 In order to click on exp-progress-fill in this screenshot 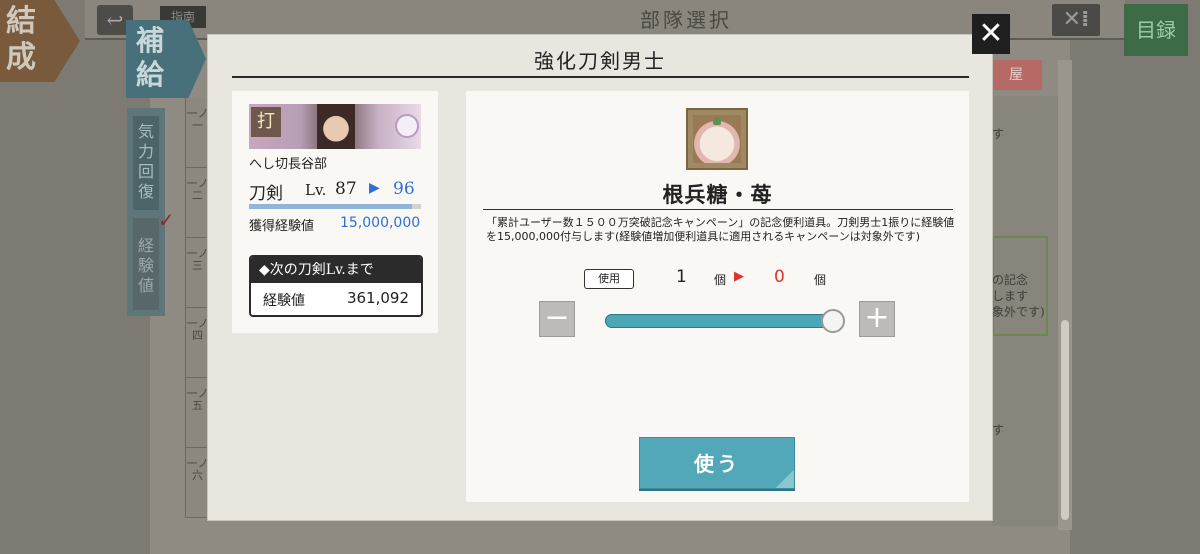, I will do `click(331, 206)`.